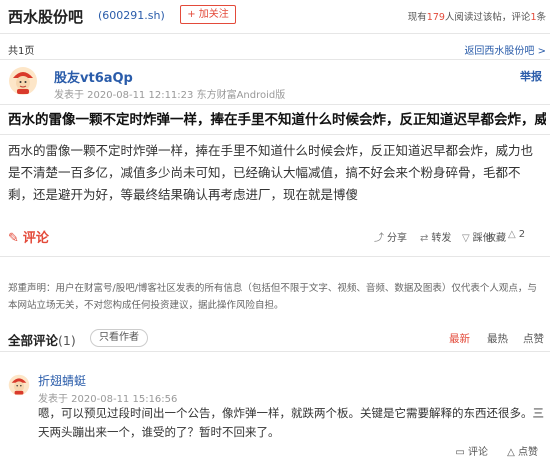 This screenshot has width=550, height=474. What do you see at coordinates (541, 17) in the screenshot?
I see `readers-suffix: 条` at bounding box center [541, 17].